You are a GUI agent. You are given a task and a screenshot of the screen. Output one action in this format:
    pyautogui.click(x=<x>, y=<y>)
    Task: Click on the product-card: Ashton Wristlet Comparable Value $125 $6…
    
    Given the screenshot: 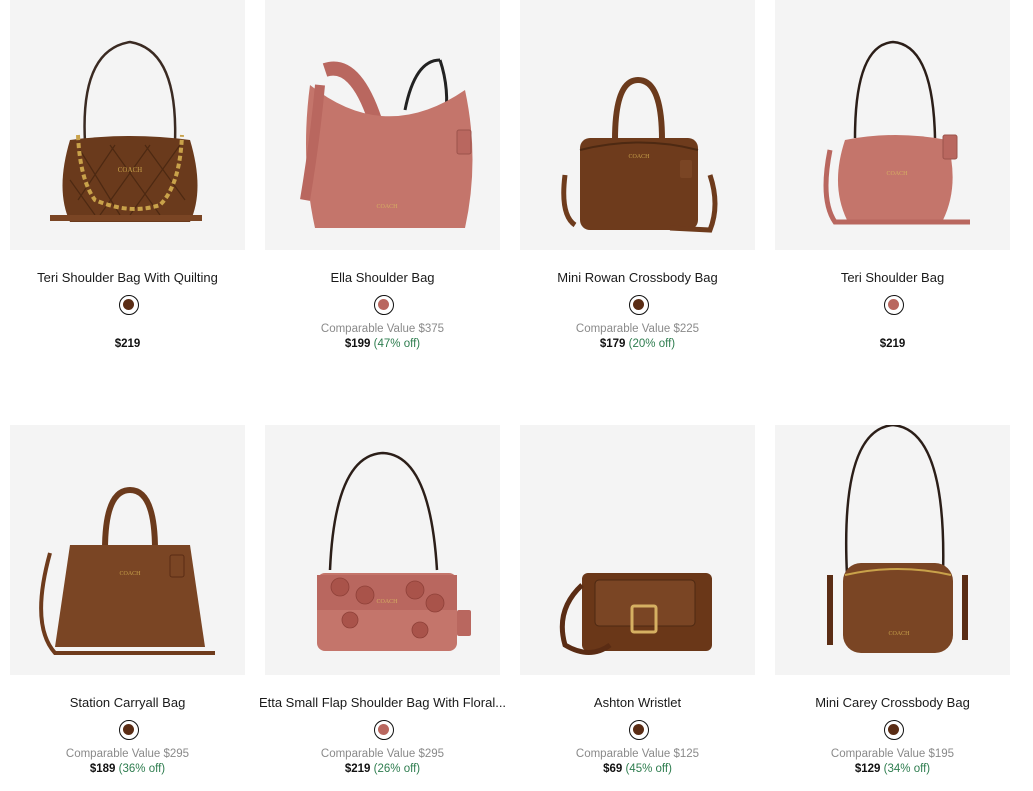 What is the action you would take?
    pyautogui.click(x=632, y=605)
    